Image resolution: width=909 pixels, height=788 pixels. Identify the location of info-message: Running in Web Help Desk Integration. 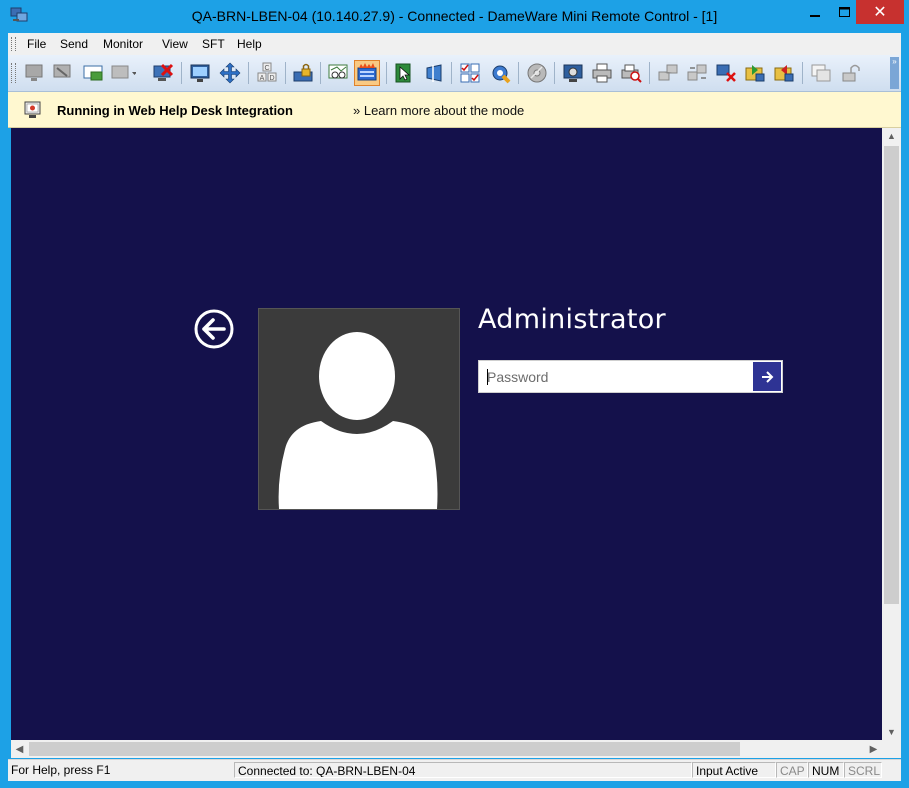
(175, 110).